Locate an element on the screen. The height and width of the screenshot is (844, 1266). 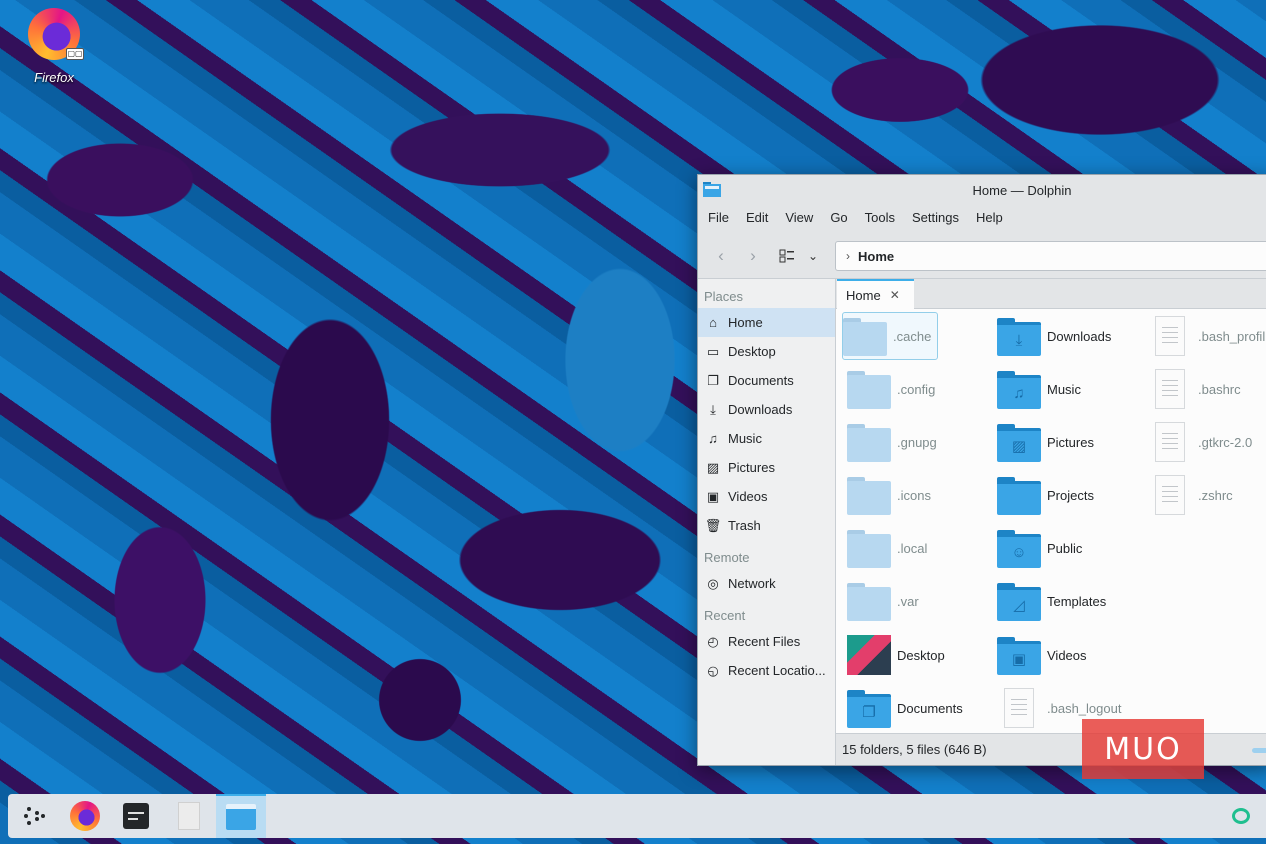
file-item: .local is located at coordinates (887, 548).